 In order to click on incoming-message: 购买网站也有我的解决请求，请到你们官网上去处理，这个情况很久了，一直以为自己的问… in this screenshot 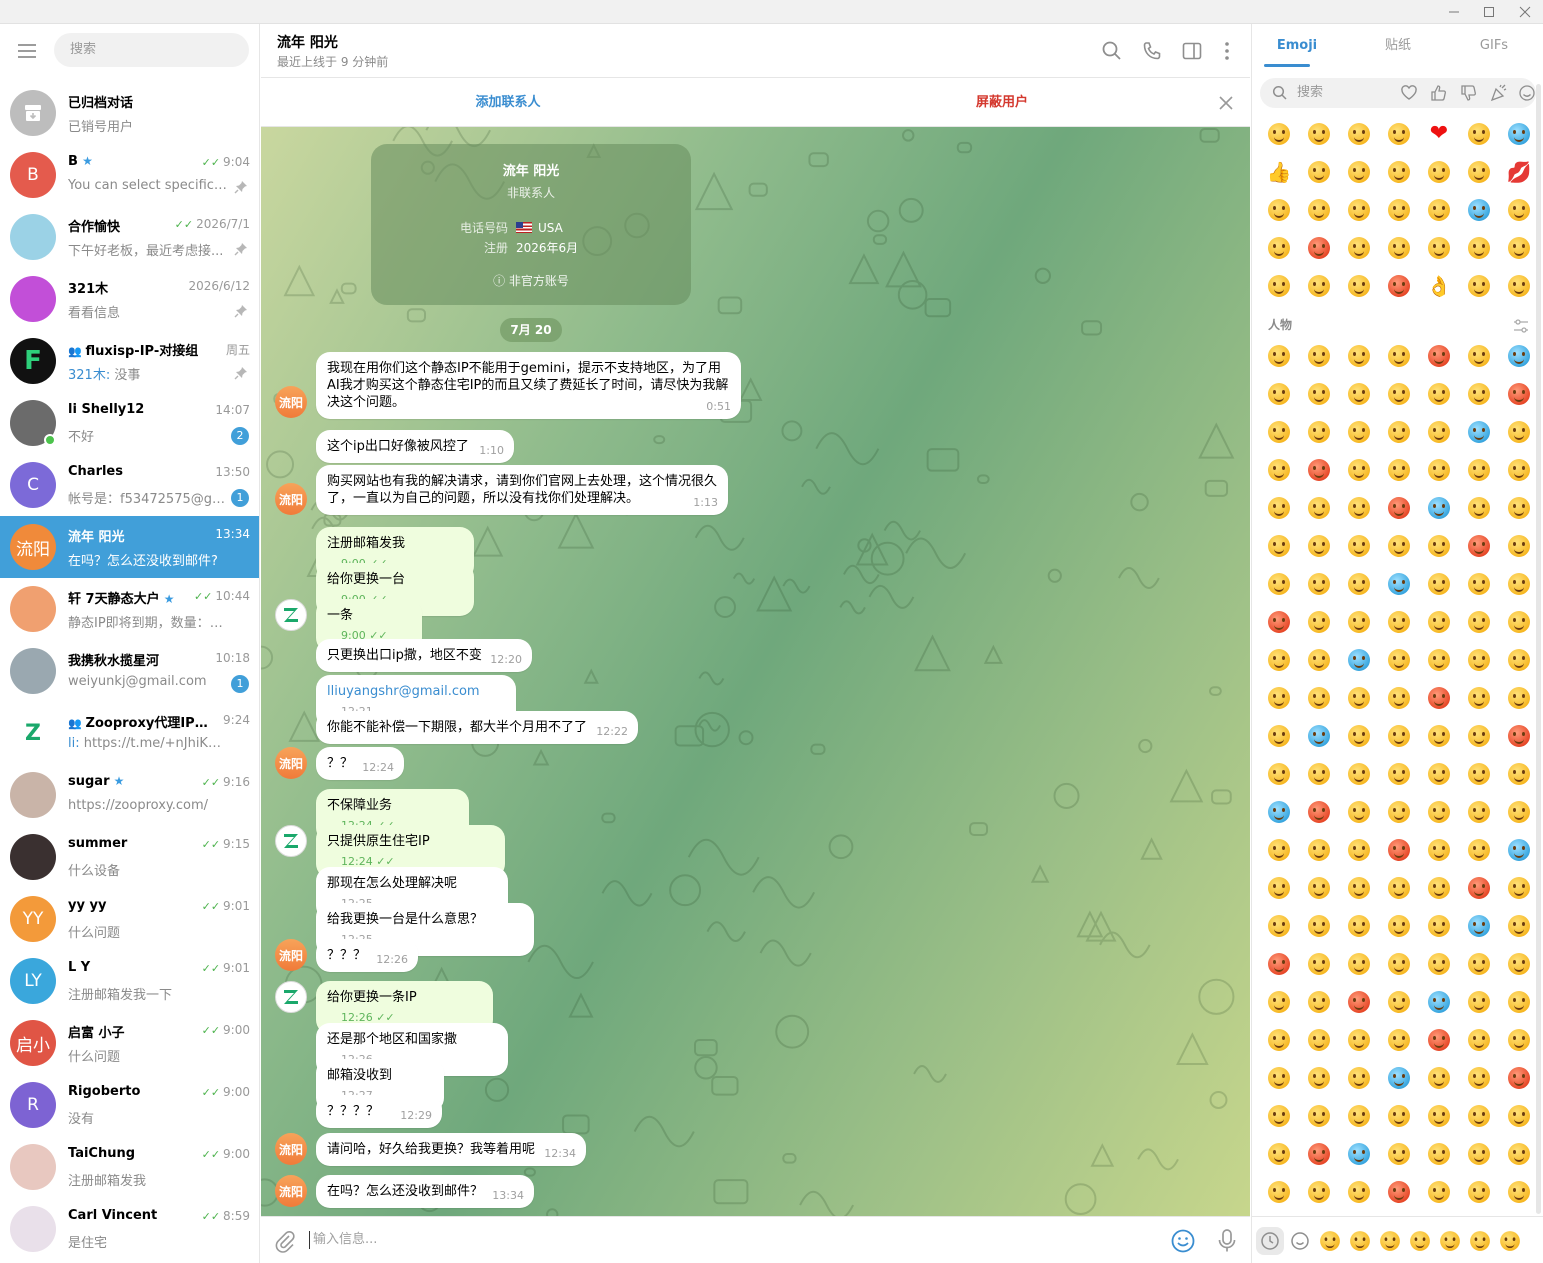, I will do `click(522, 490)`.